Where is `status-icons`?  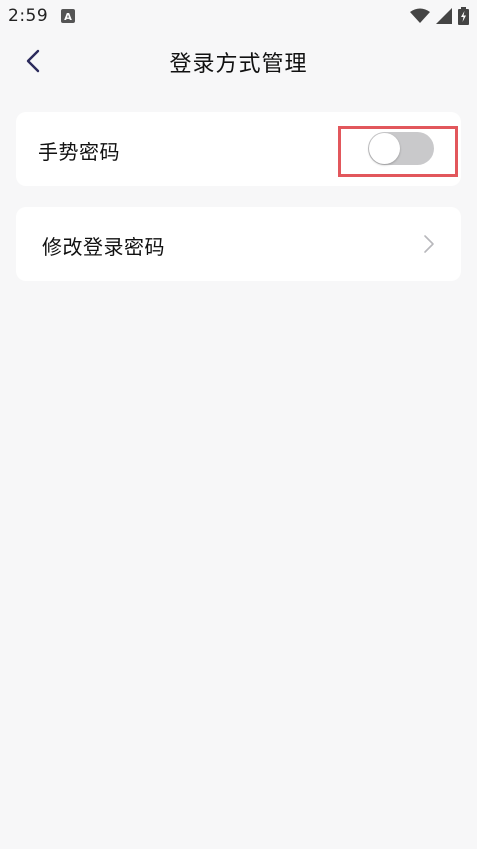 status-icons is located at coordinates (439, 16).